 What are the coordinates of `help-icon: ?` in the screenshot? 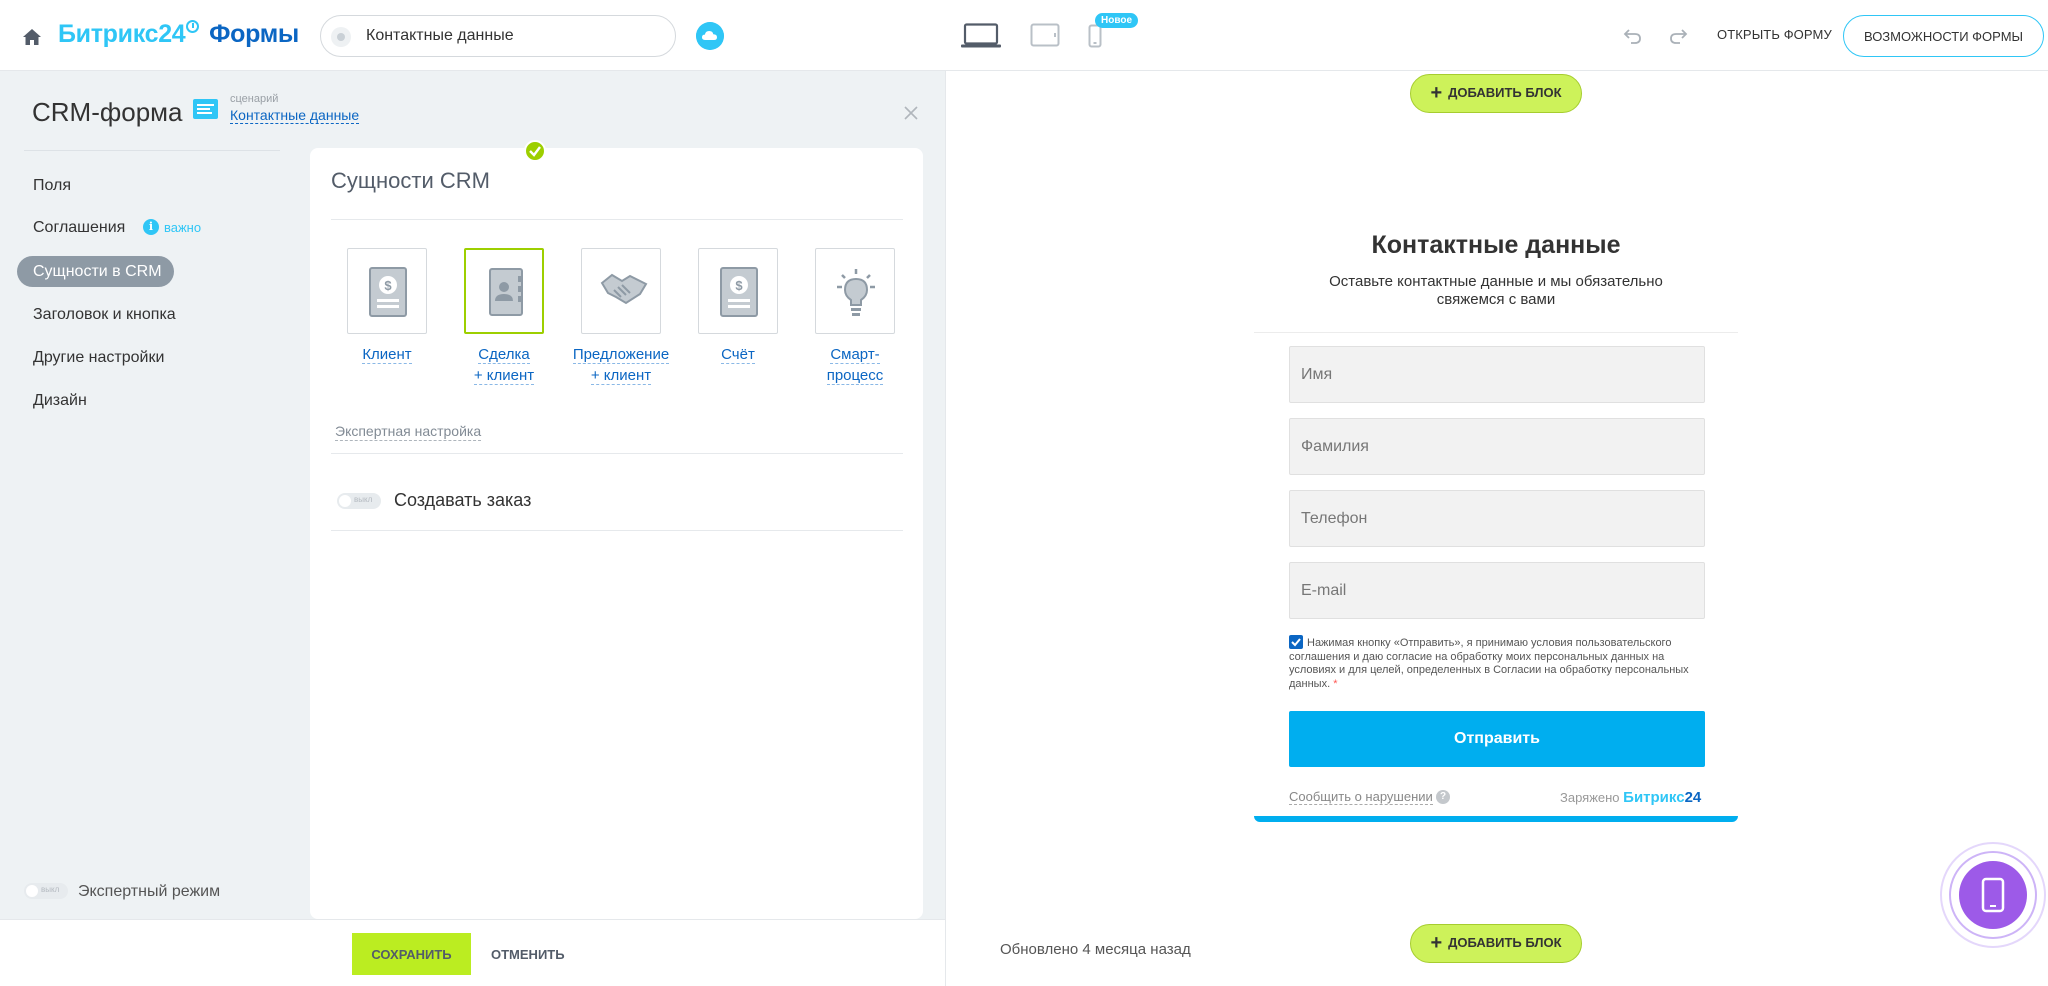 It's located at (1443, 797).